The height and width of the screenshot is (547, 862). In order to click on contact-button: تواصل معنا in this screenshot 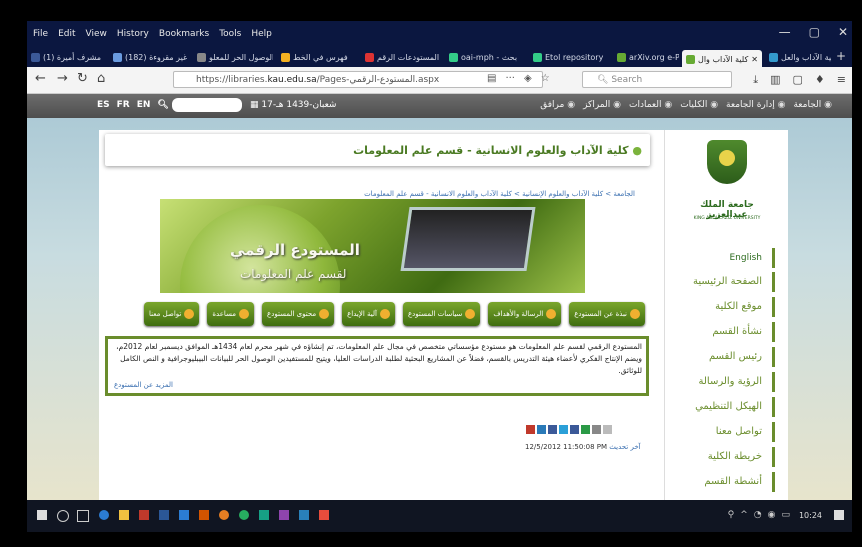, I will do `click(172, 314)`.